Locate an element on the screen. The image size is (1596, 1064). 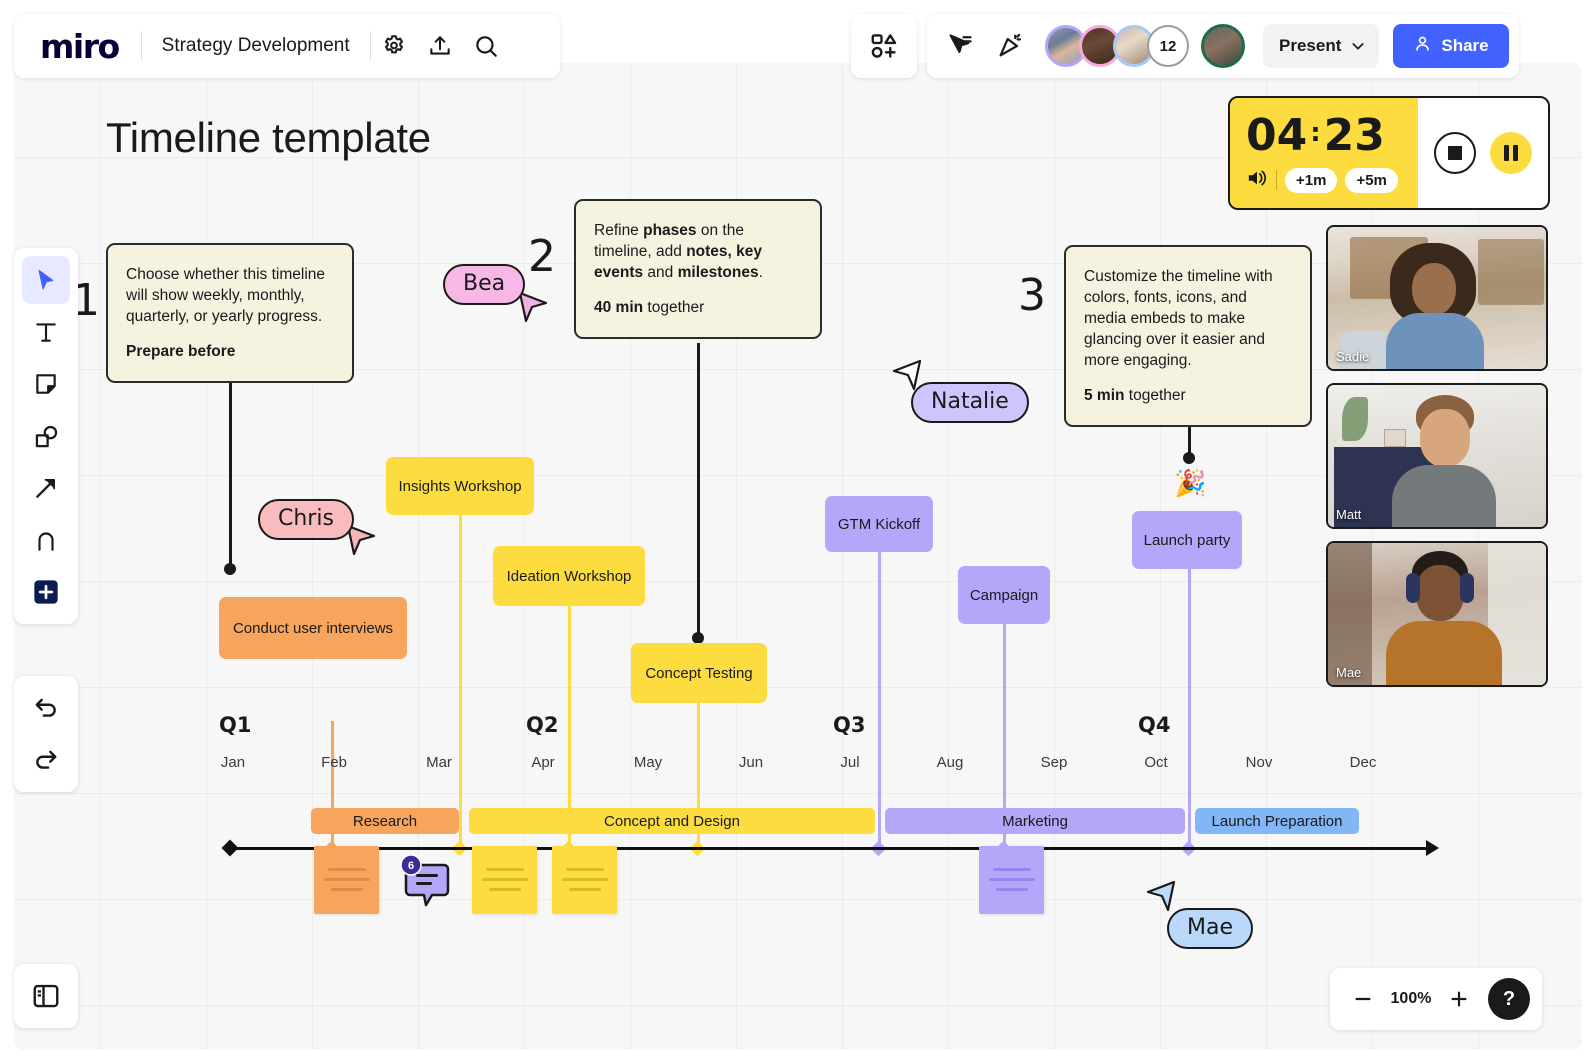
milestone-card-launch-party: Launch party is located at coordinates (1187, 540).